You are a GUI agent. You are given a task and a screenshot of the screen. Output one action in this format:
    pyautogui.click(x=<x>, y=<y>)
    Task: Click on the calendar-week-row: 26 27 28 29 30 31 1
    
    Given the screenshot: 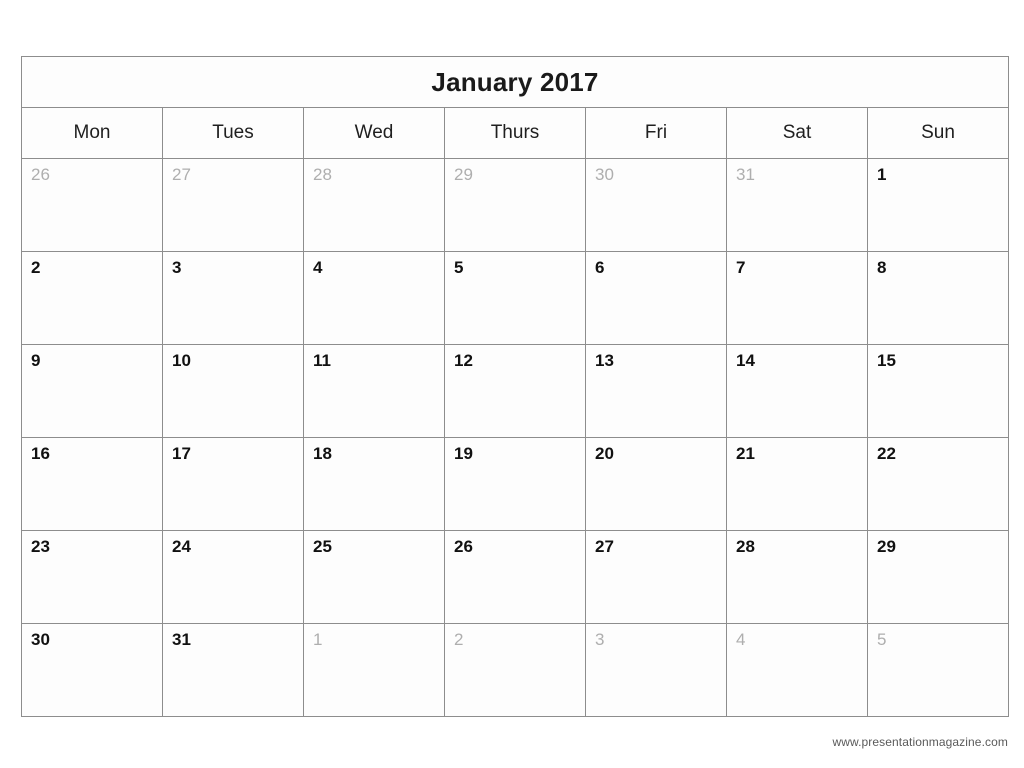 What is the action you would take?
    pyautogui.click(x=515, y=205)
    